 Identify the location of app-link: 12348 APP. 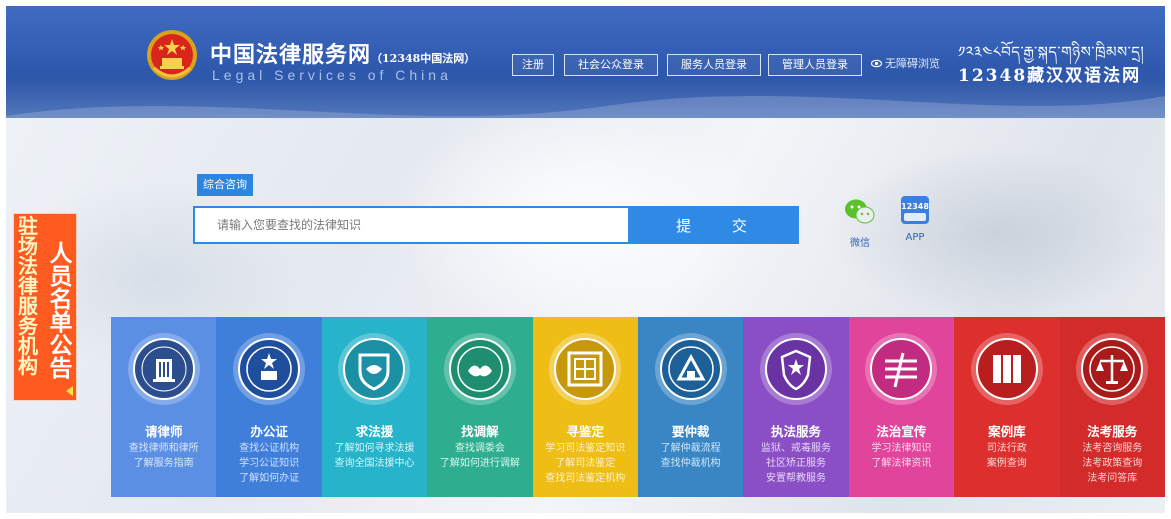
(915, 219).